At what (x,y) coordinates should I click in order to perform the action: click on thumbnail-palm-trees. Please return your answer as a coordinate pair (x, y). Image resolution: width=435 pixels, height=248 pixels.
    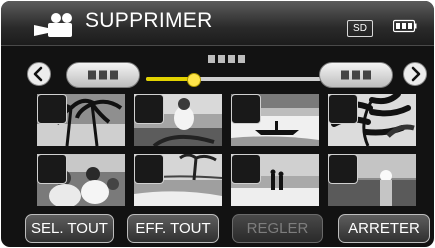
    Looking at the image, I should click on (81, 120).